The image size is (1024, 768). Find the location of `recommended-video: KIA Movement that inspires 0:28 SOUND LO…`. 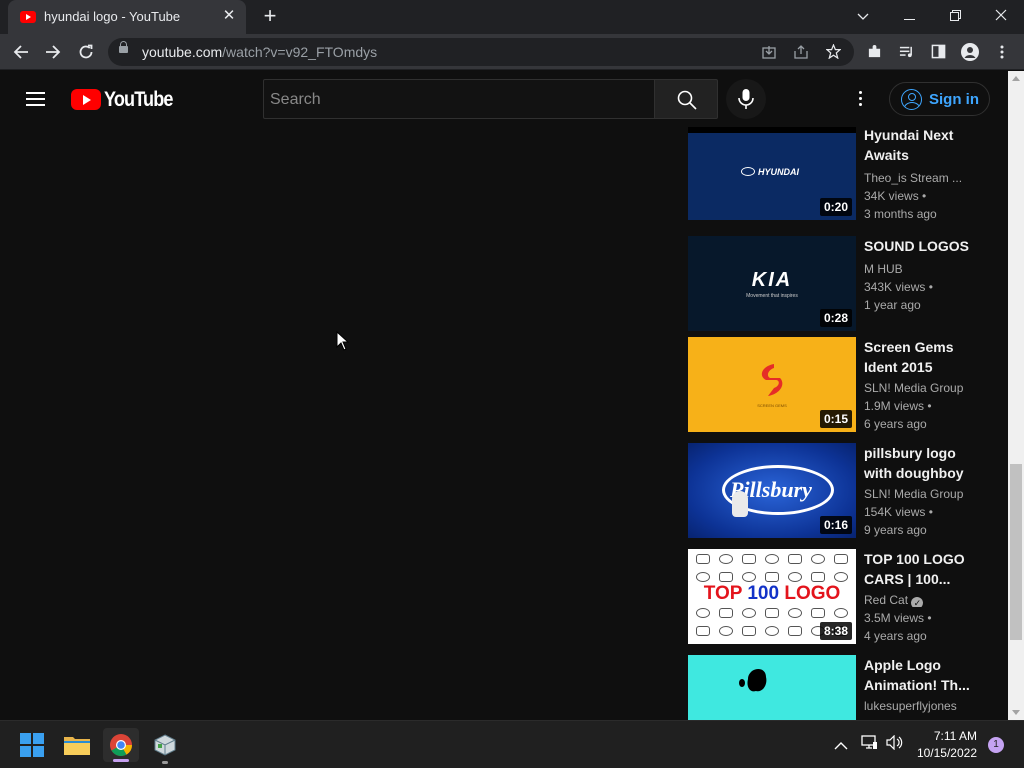

recommended-video: KIA Movement that inspires 0:28 SOUND LO… is located at coordinates (838, 283).